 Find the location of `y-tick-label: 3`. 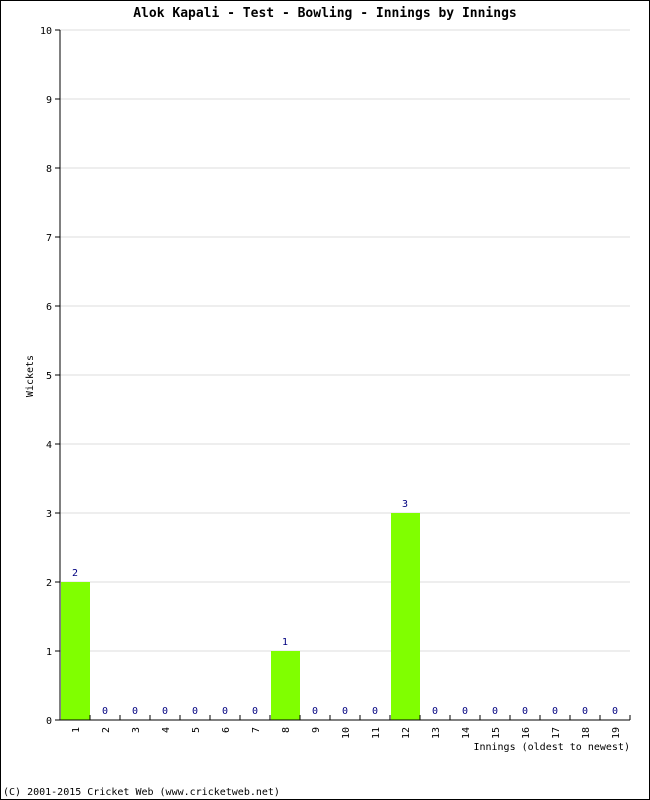

y-tick-label: 3 is located at coordinates (49, 514).